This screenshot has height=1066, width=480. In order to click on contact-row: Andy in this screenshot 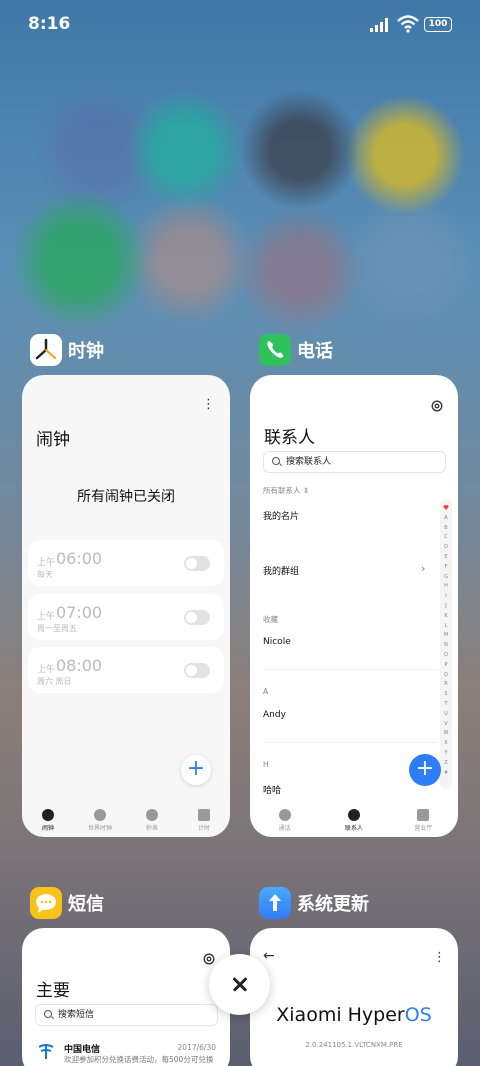, I will do `click(274, 715)`.